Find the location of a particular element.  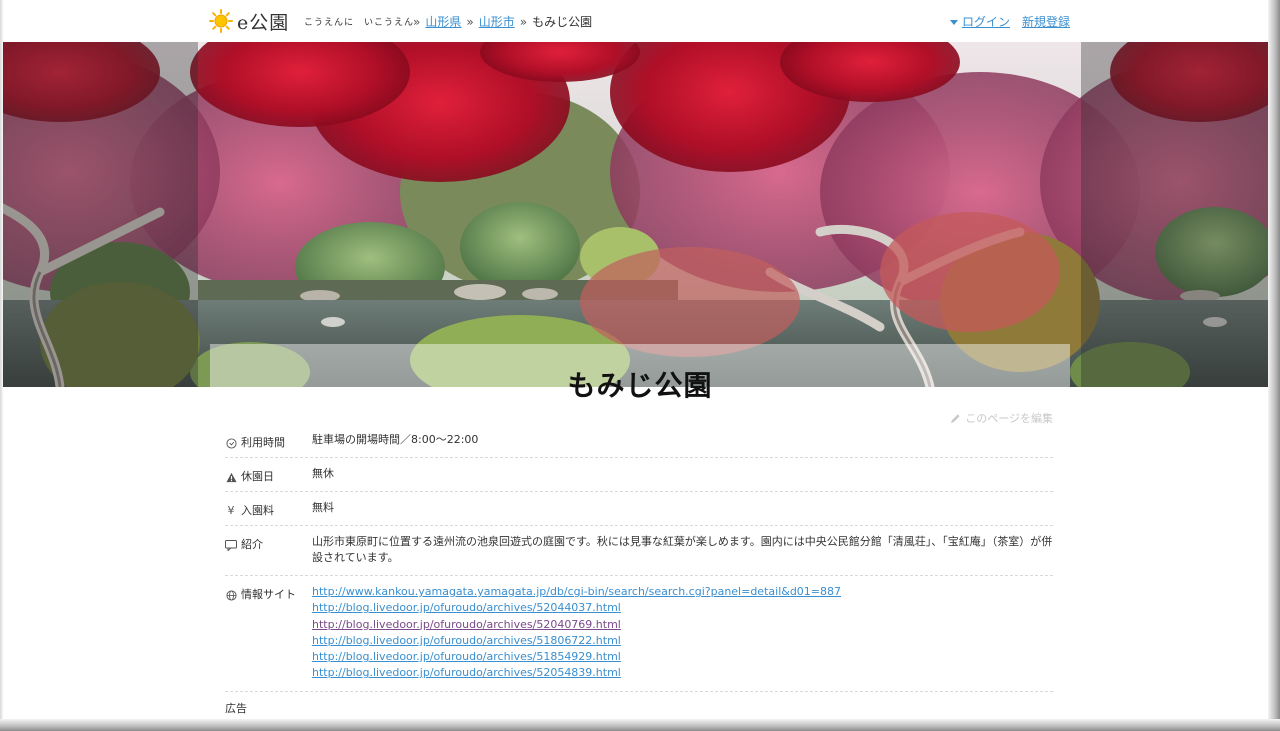

site-logo: e公園 is located at coordinates (249, 21).